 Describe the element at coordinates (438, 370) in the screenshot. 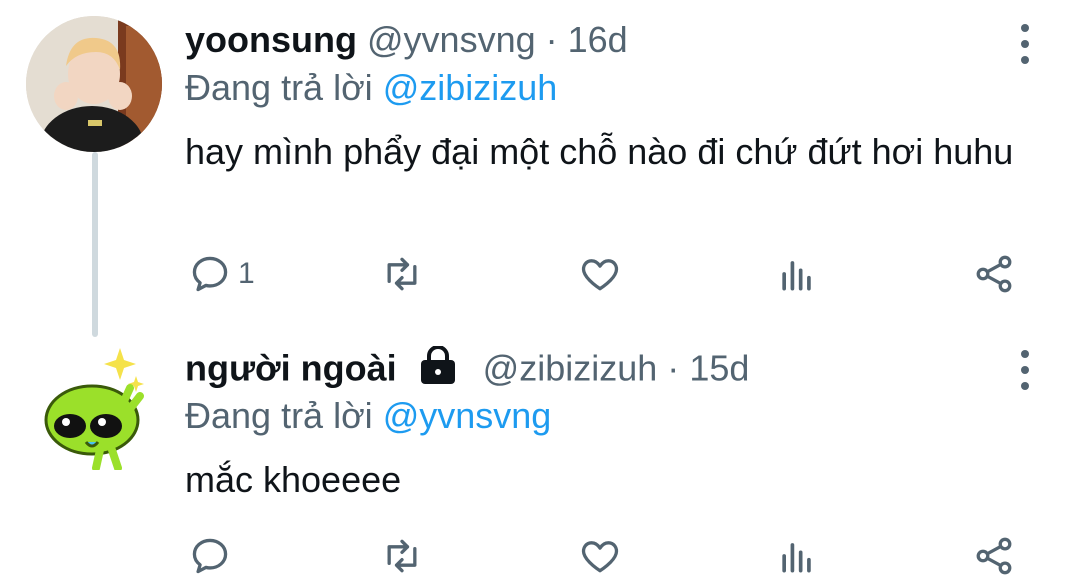

I see `lock-icon` at that location.